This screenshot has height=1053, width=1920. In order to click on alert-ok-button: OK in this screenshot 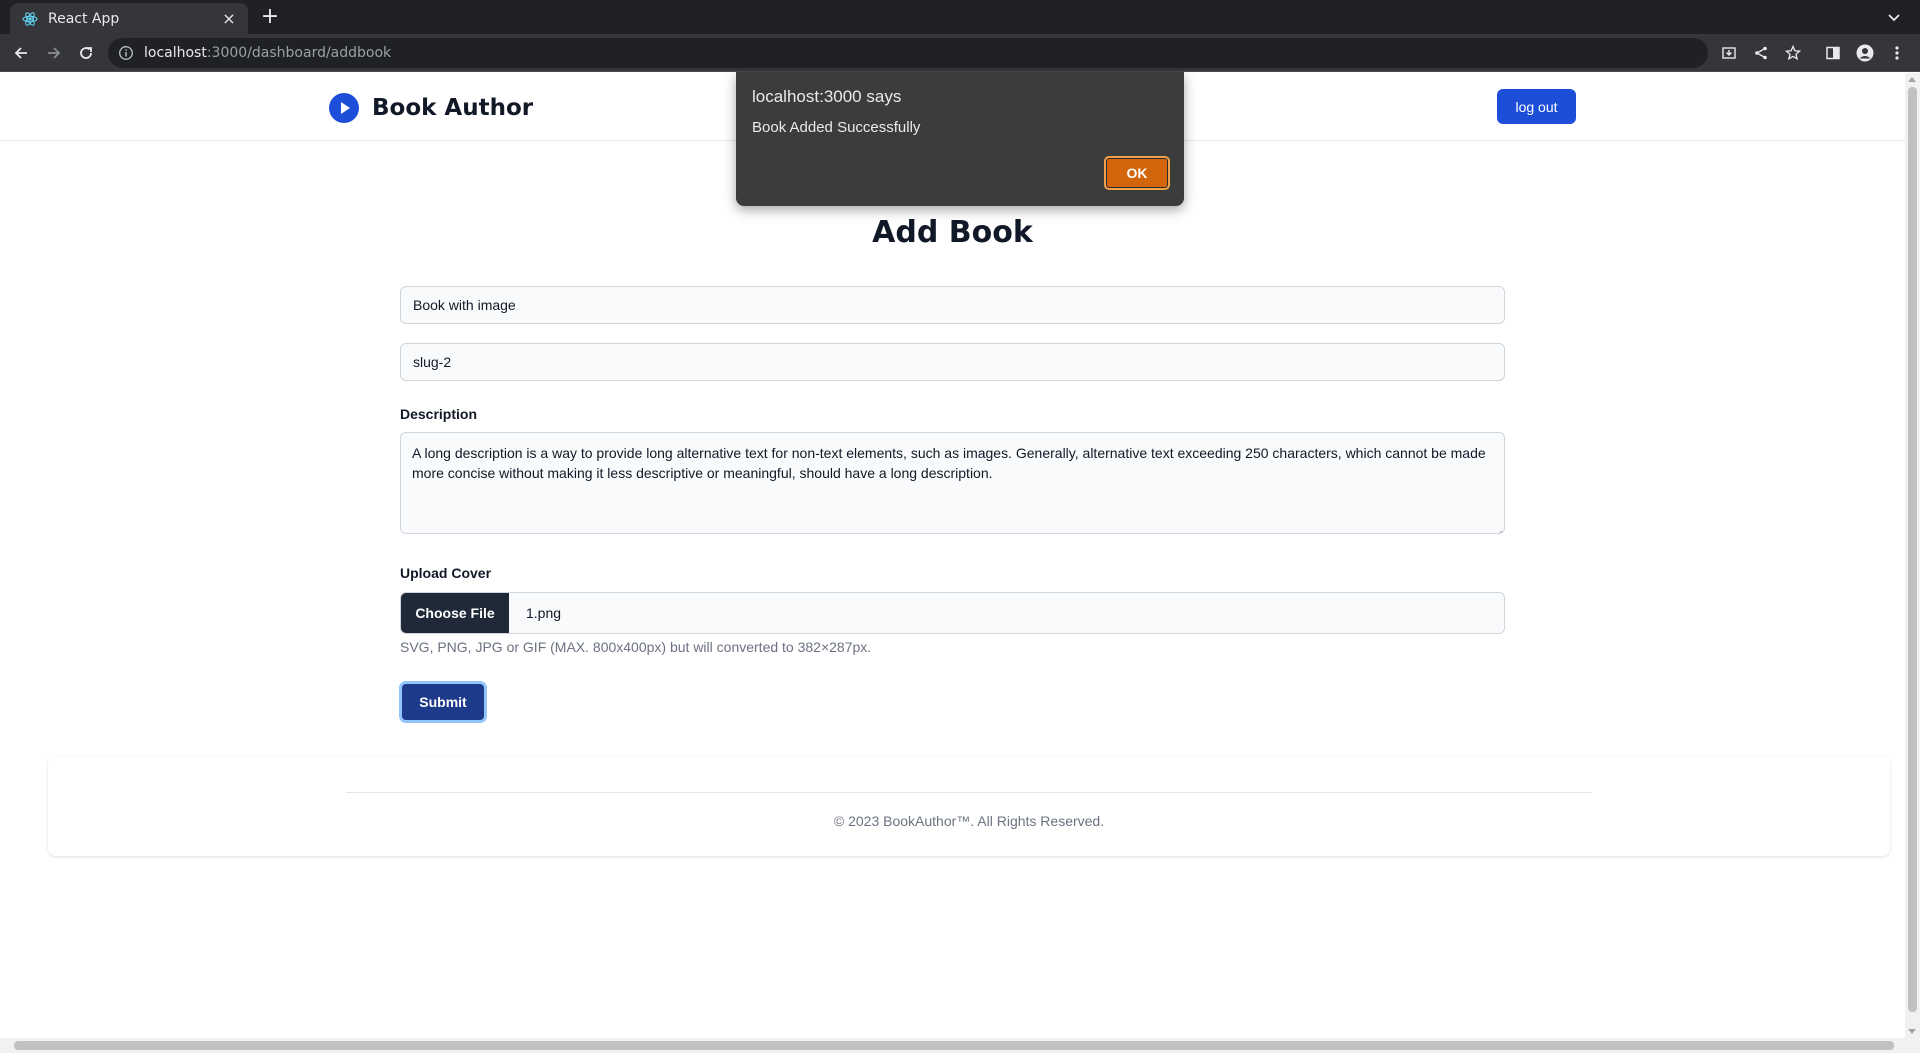, I will do `click(1137, 173)`.